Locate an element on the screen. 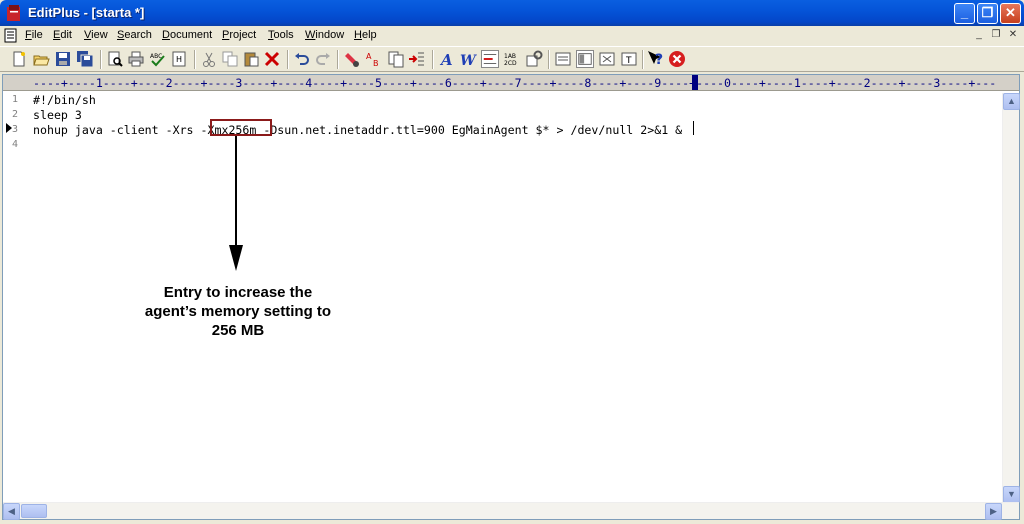  horizontal-scrollbar: ◀ ▶ is located at coordinates (511, 511).